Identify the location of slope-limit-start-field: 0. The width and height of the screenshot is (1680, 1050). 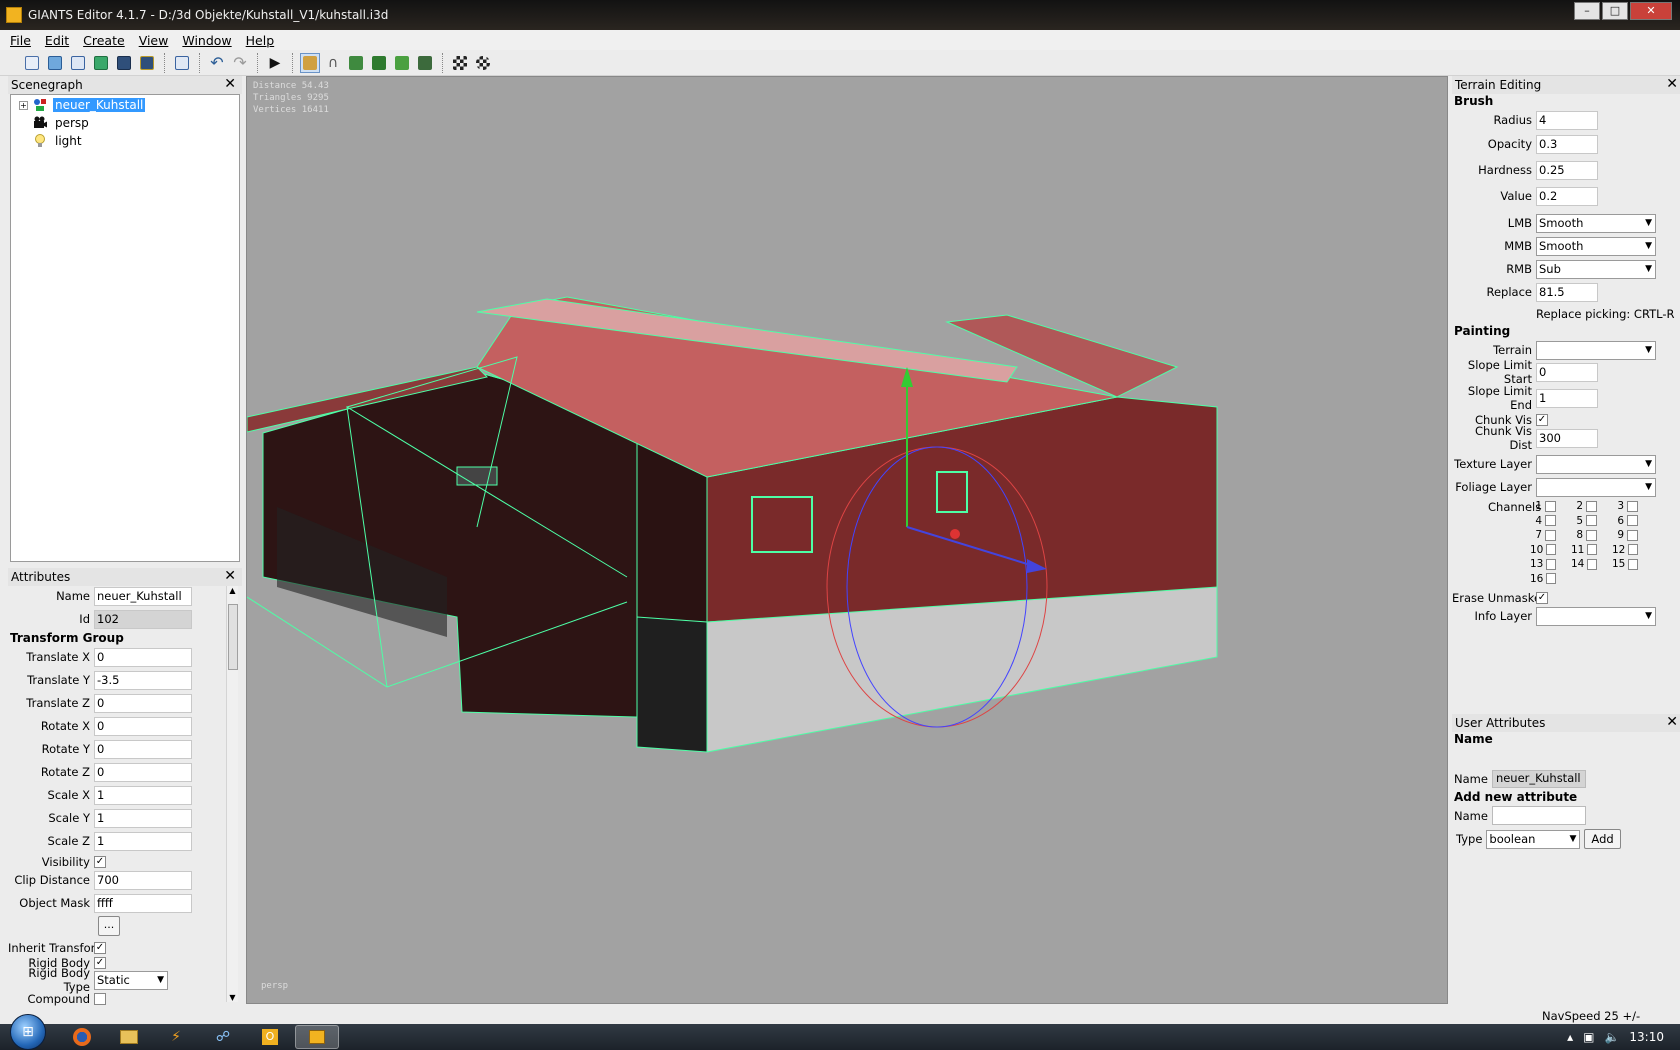
(1567, 372).